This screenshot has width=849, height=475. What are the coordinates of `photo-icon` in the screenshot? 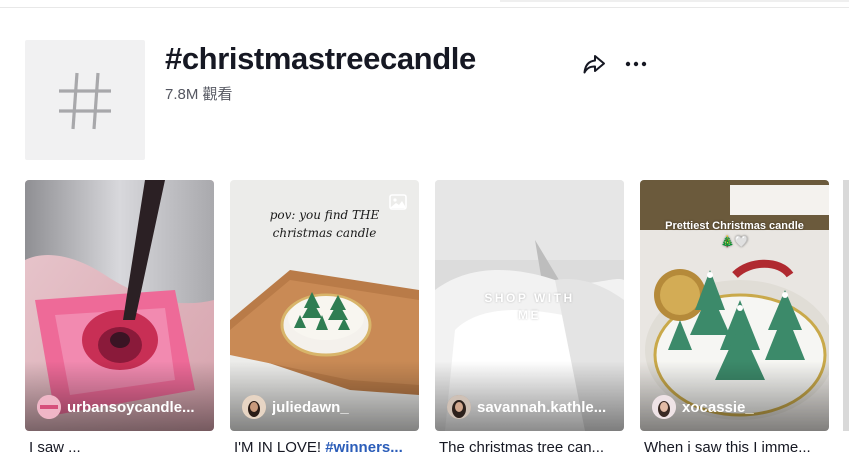 It's located at (398, 204).